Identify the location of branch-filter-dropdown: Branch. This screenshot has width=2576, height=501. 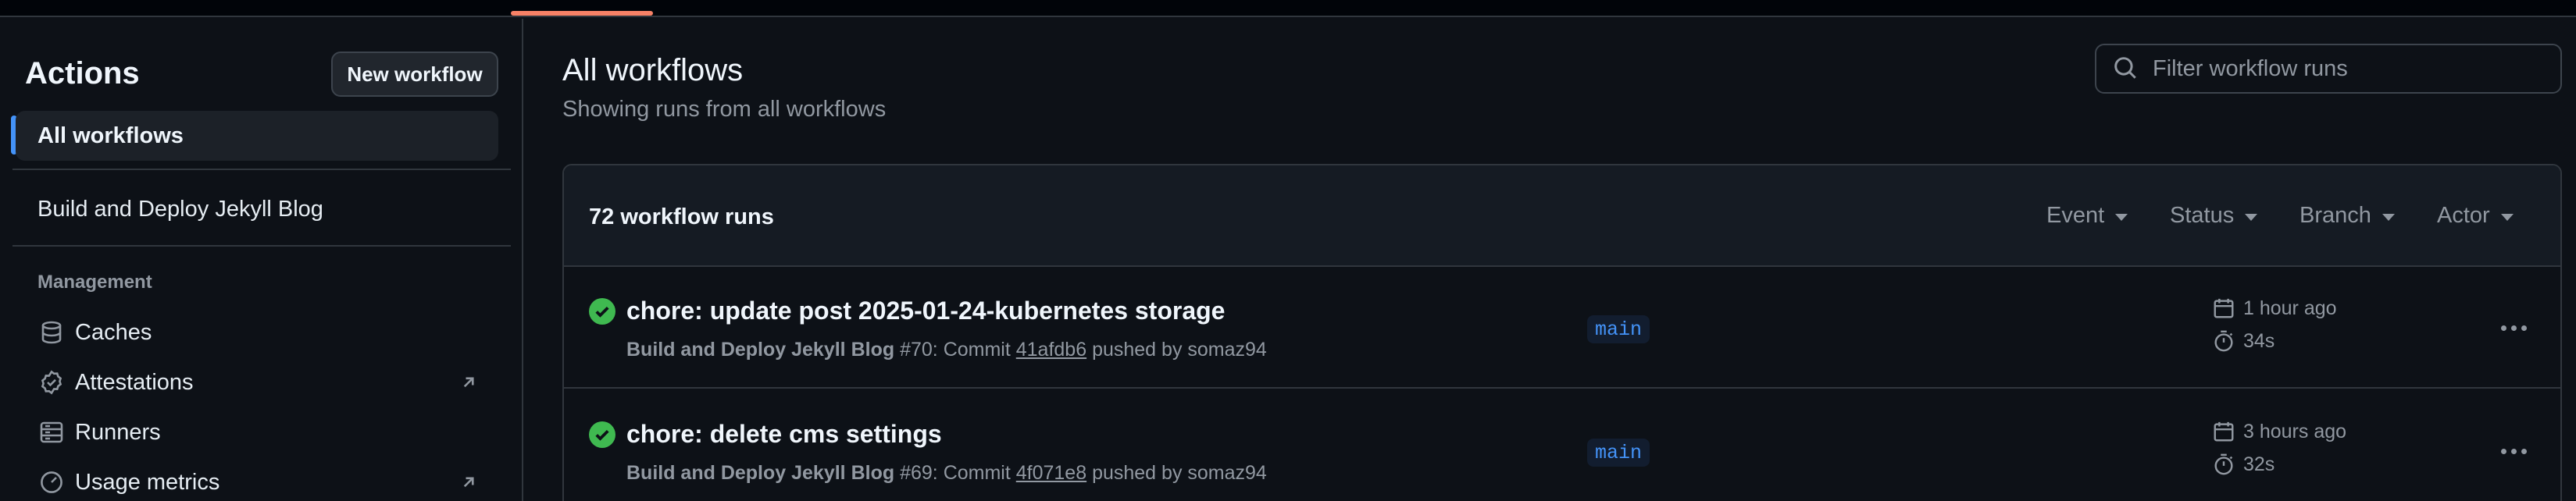
(2347, 216).